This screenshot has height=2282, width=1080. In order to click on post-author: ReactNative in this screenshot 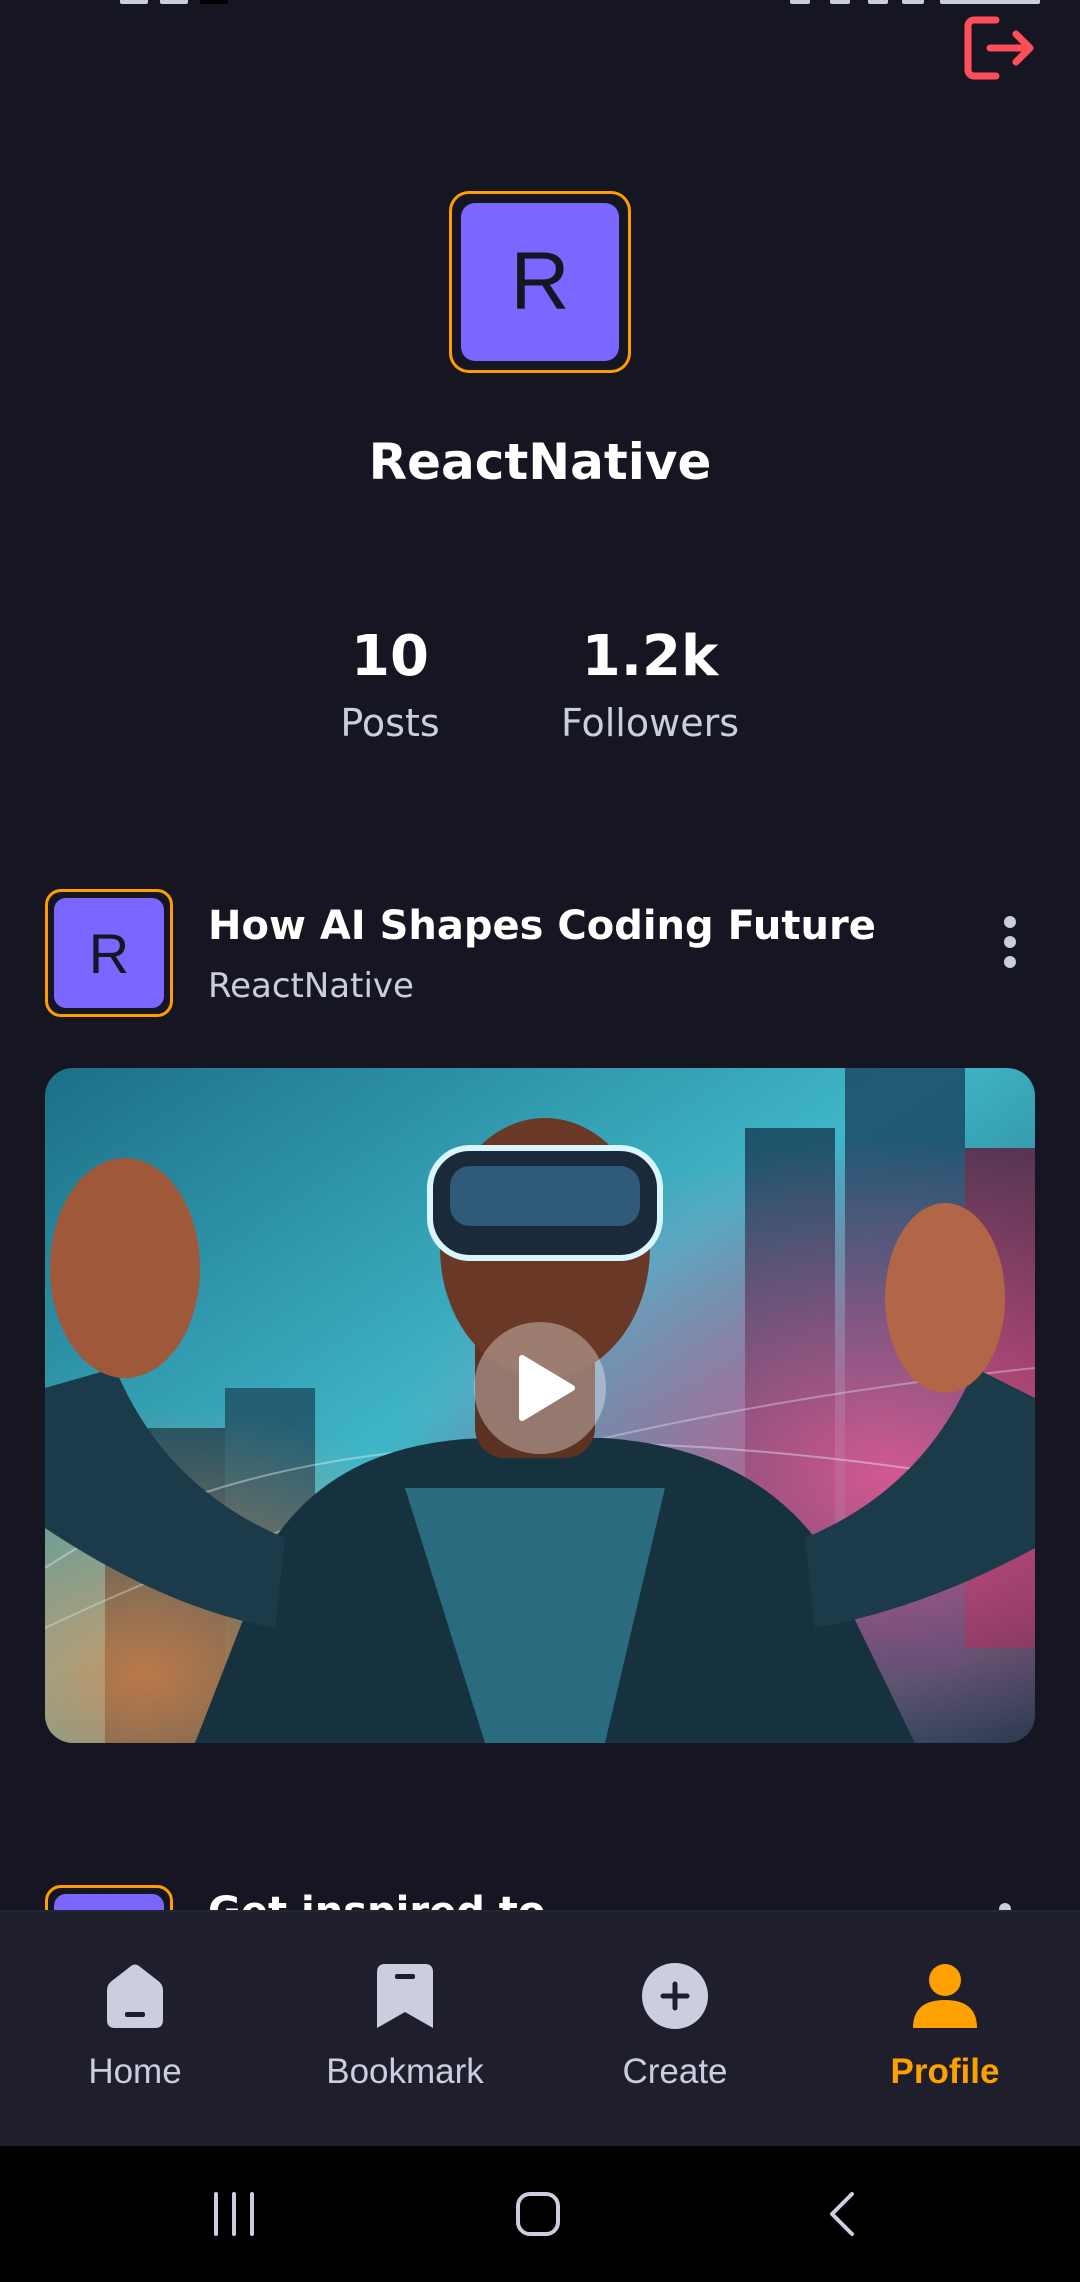, I will do `click(311, 986)`.